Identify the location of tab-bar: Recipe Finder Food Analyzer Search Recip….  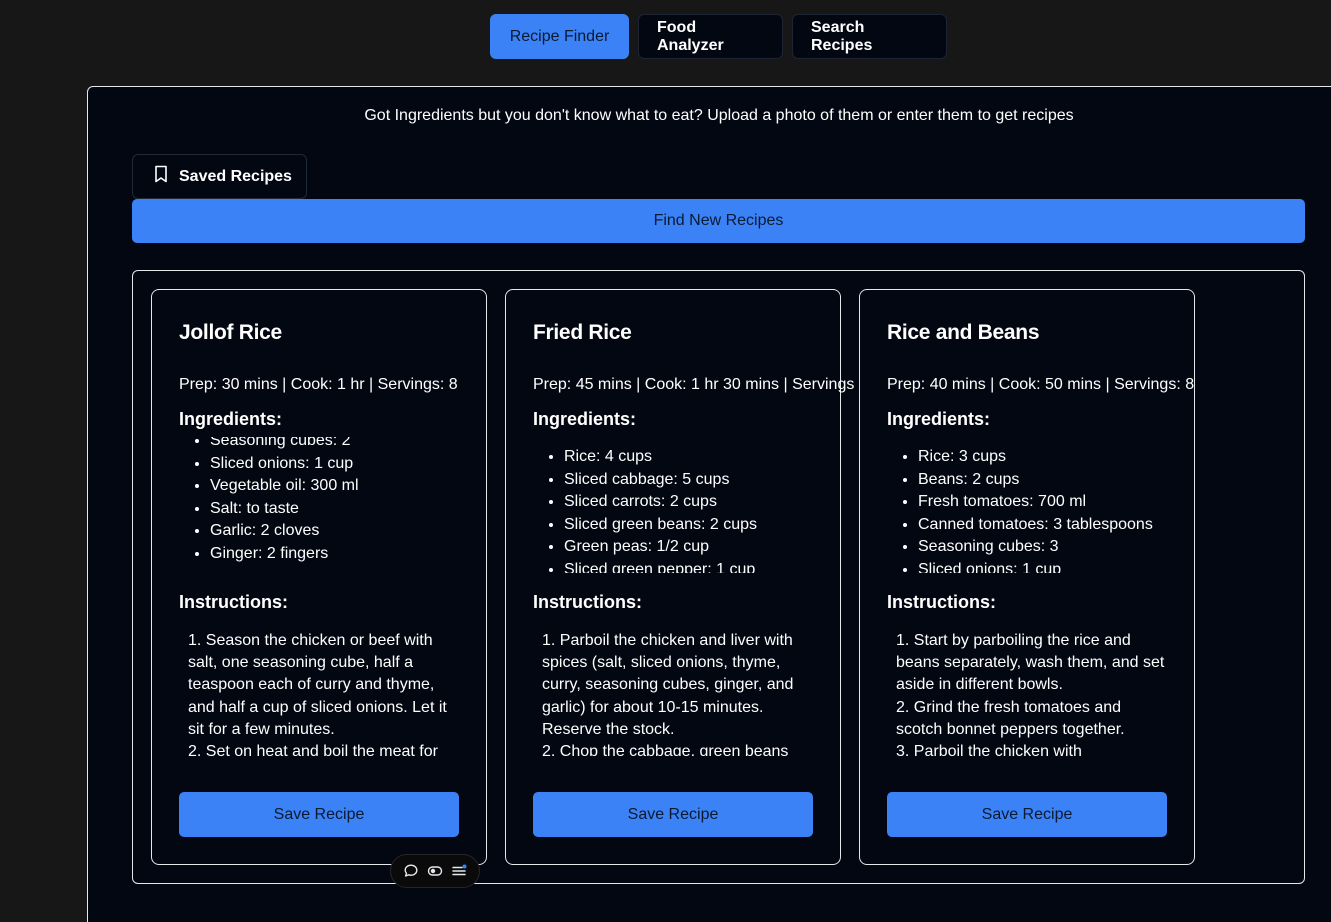
(718, 36).